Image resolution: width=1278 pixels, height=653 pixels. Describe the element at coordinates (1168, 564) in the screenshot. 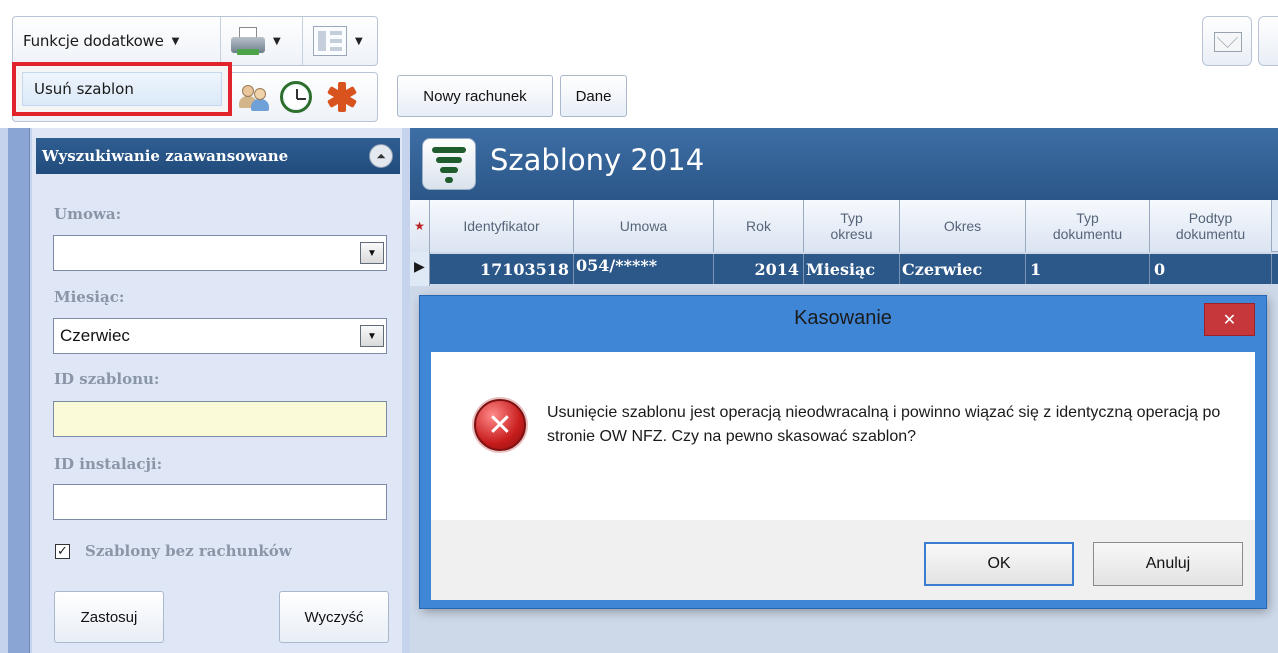

I see `anuluj-button: Anuluj` at that location.